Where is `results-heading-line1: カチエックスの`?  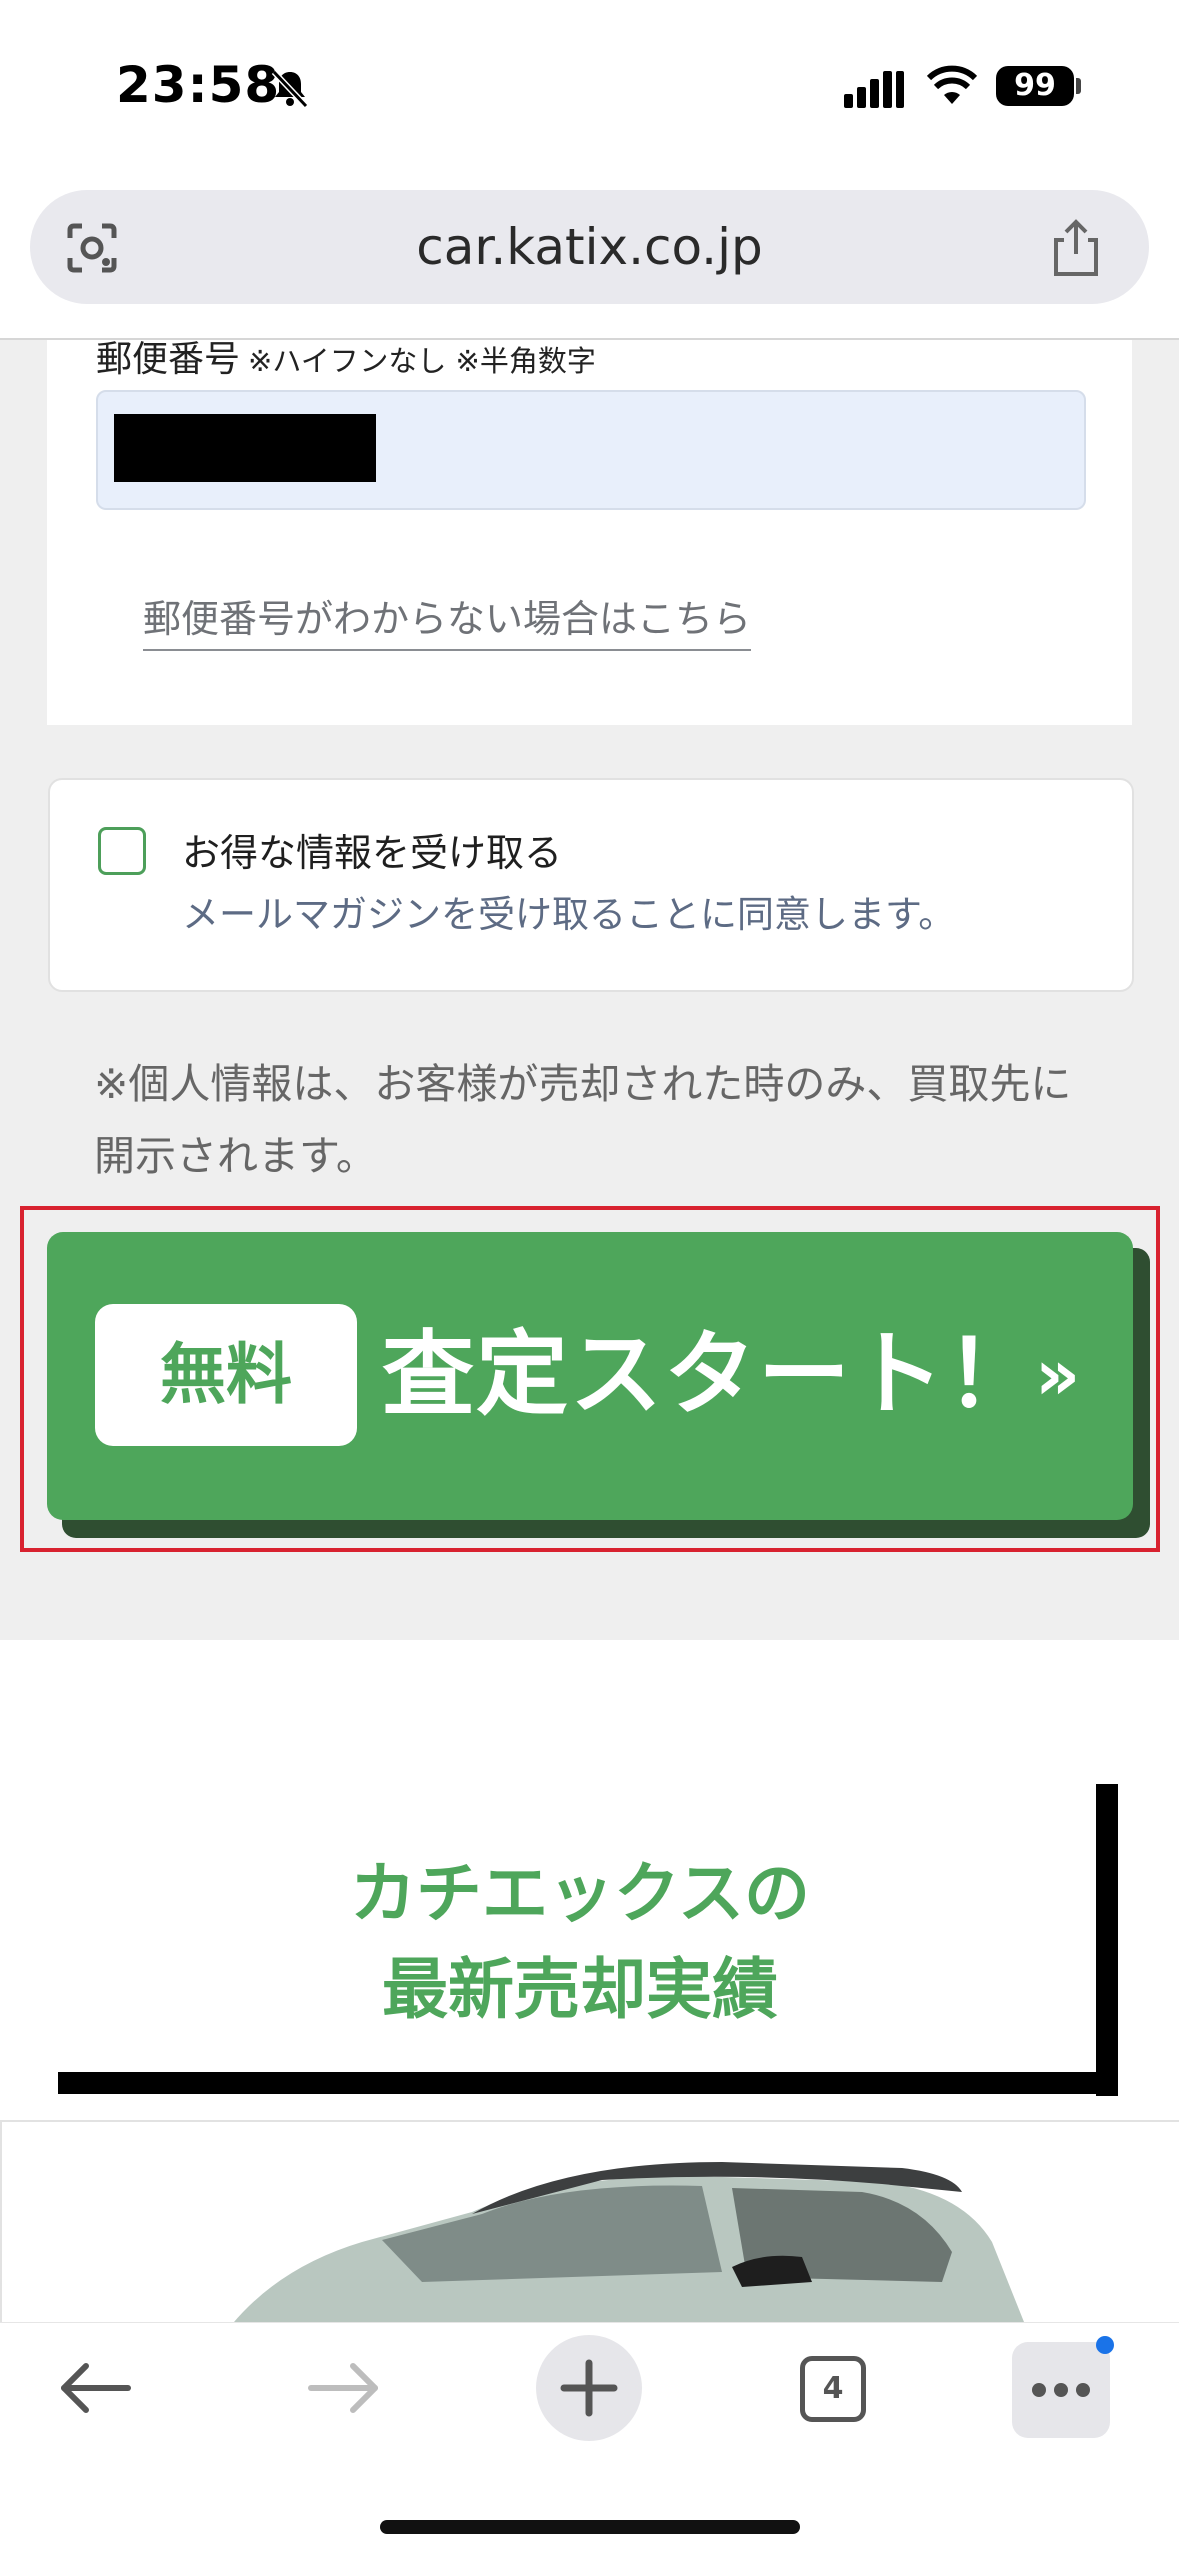
results-heading-line1: カチエックスの is located at coordinates (580, 1893).